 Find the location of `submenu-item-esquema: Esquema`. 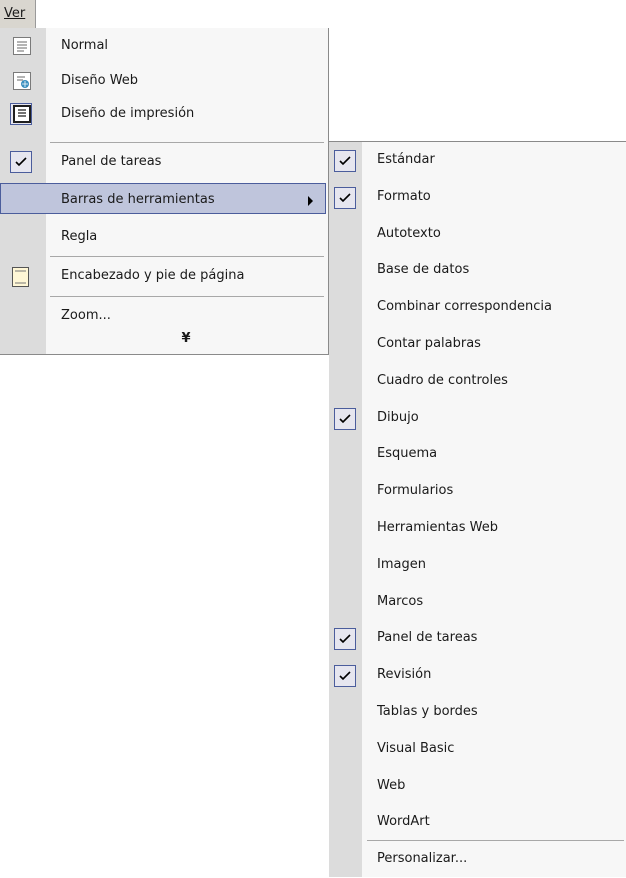

submenu-item-esquema: Esquema is located at coordinates (477, 455).